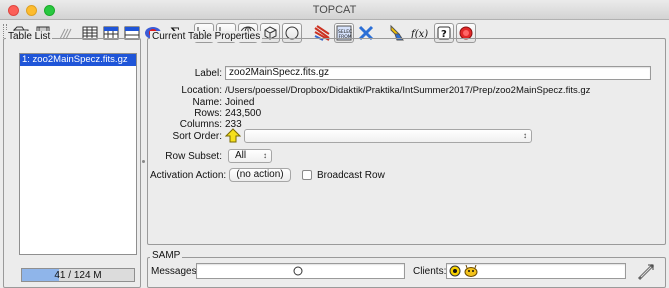  Describe the element at coordinates (166, 255) in the screenshot. I see `samp-legend: SAMP` at that location.